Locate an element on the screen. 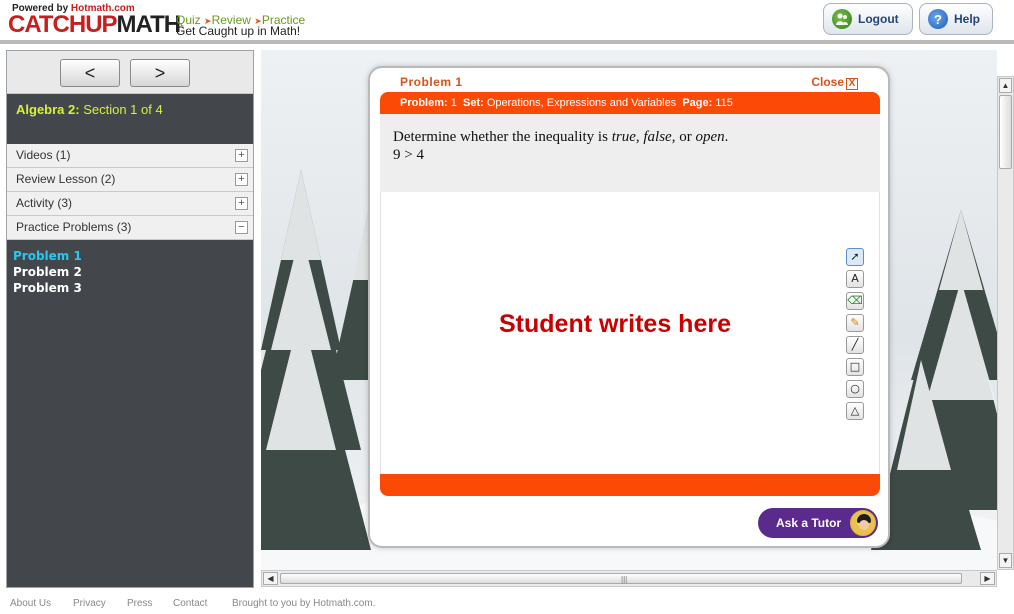 The image size is (1014, 614). header-divider is located at coordinates (507, 42).